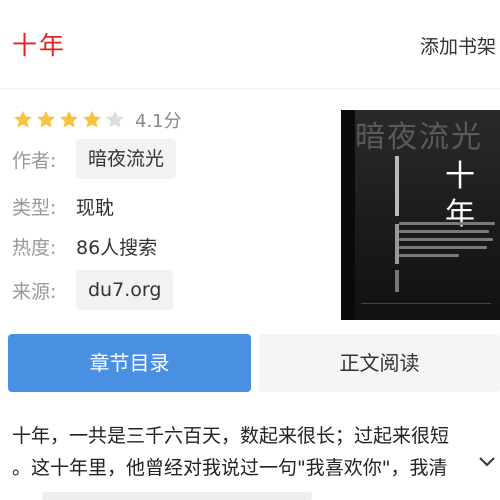 This screenshot has height=500, width=500. I want to click on bottom-tag-strip, so click(177, 496).